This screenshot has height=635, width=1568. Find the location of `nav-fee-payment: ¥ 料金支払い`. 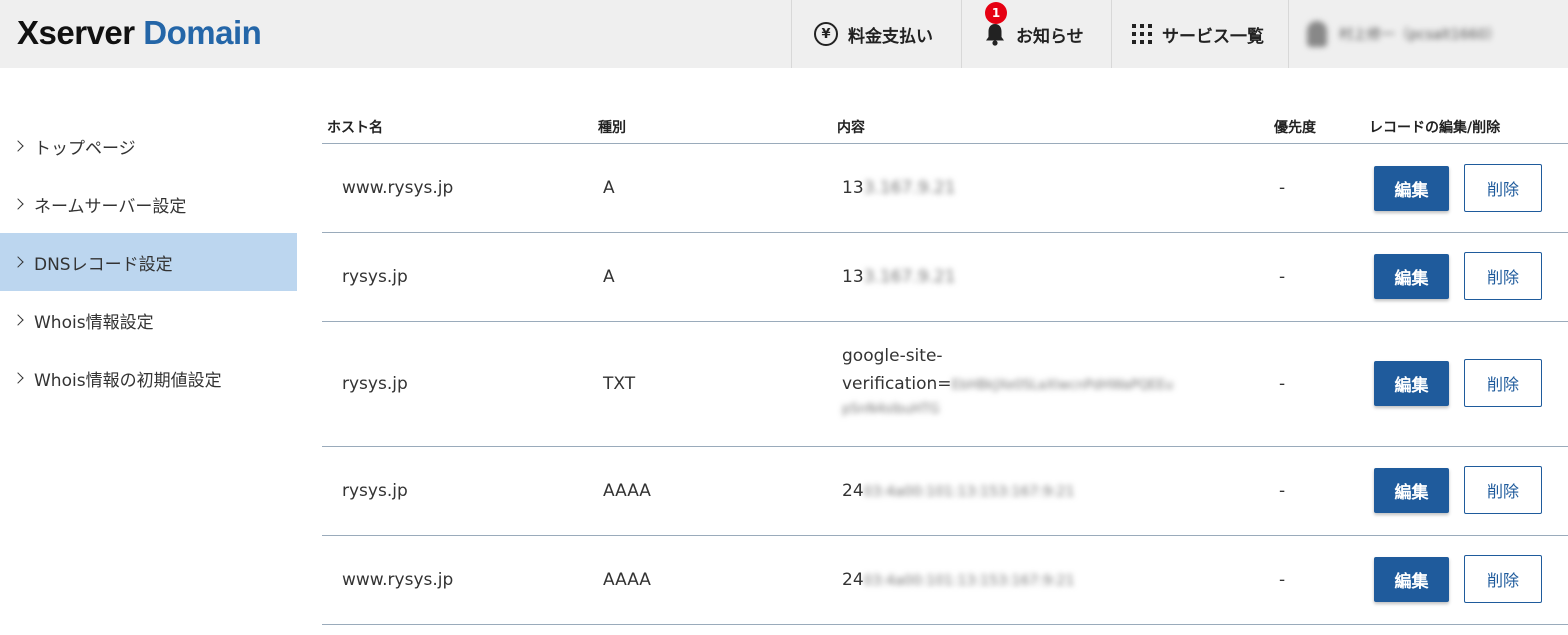

nav-fee-payment: ¥ 料金支払い is located at coordinates (876, 34).